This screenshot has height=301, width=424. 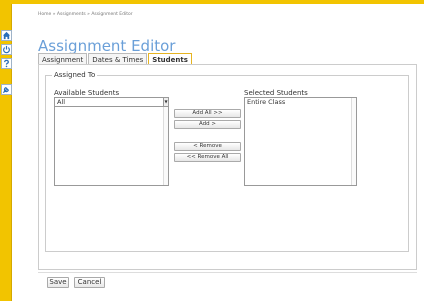 I want to click on available-scrollbar, so click(x=165, y=146).